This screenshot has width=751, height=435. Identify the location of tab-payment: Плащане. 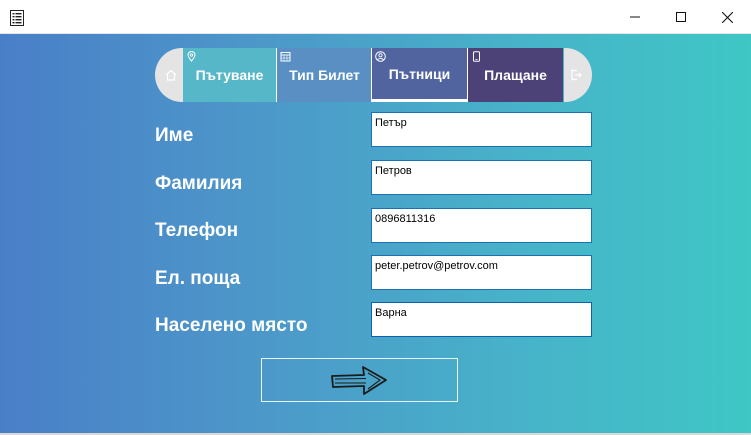
(515, 75).